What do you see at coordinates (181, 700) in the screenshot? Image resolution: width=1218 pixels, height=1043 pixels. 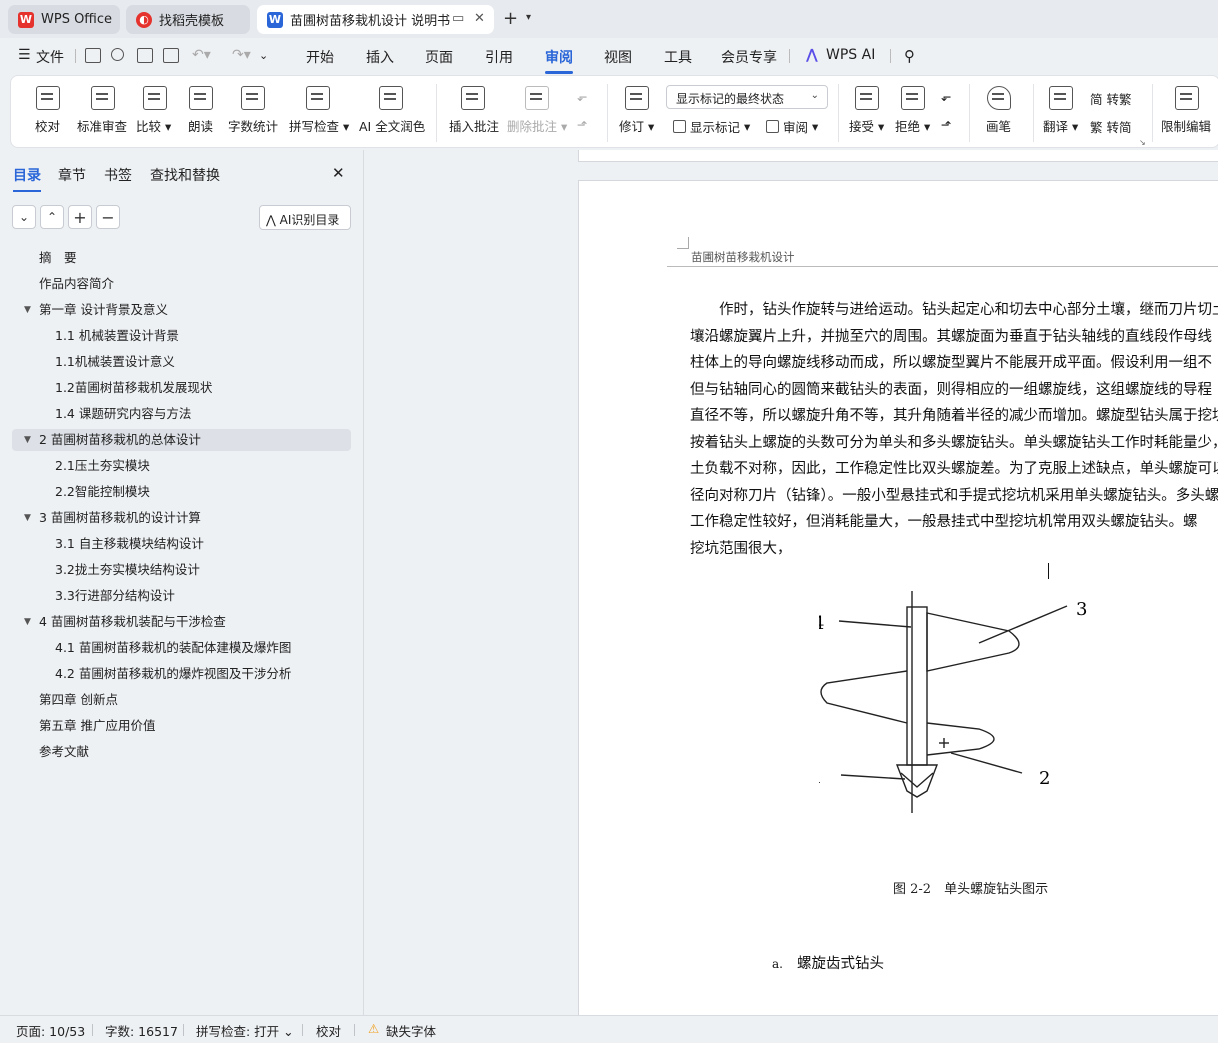 I see `toc-item: 第四章 创新点` at bounding box center [181, 700].